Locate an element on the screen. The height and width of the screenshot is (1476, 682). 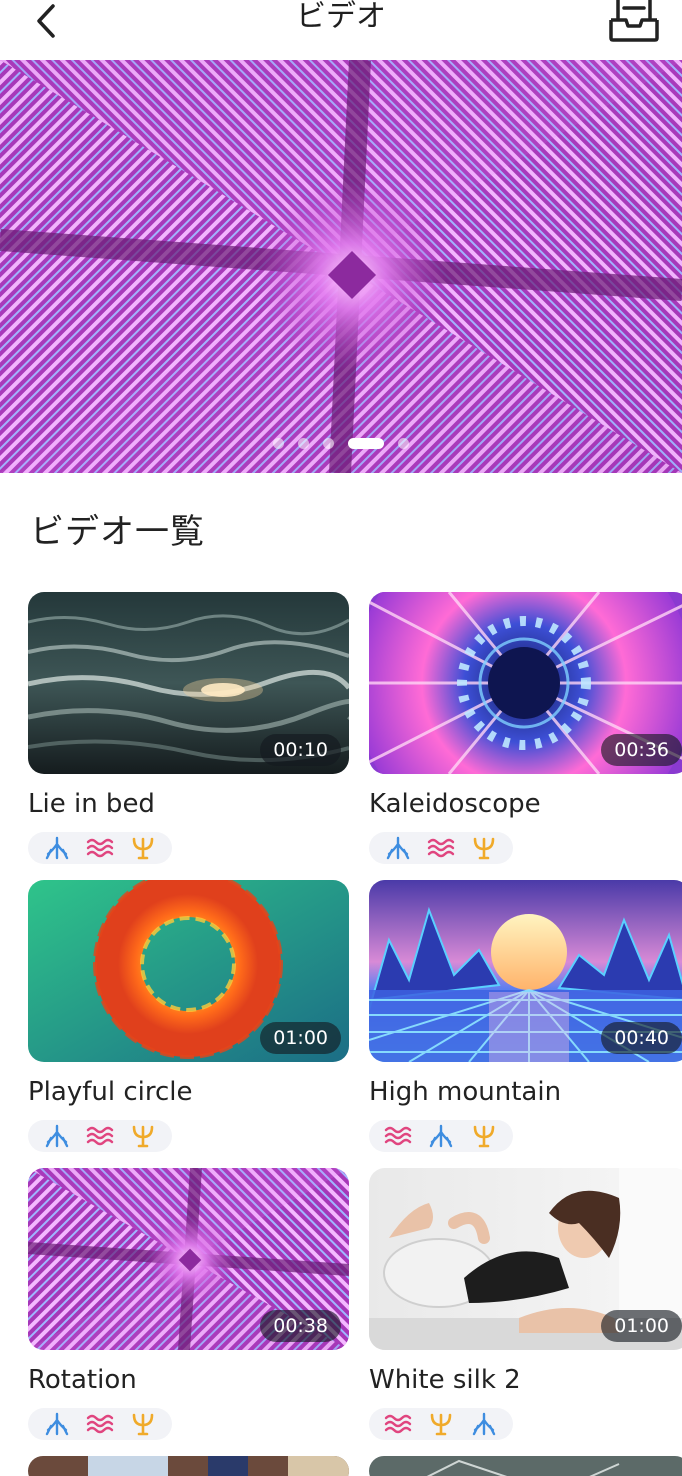
video-title: High mountain is located at coordinates (525, 1092).